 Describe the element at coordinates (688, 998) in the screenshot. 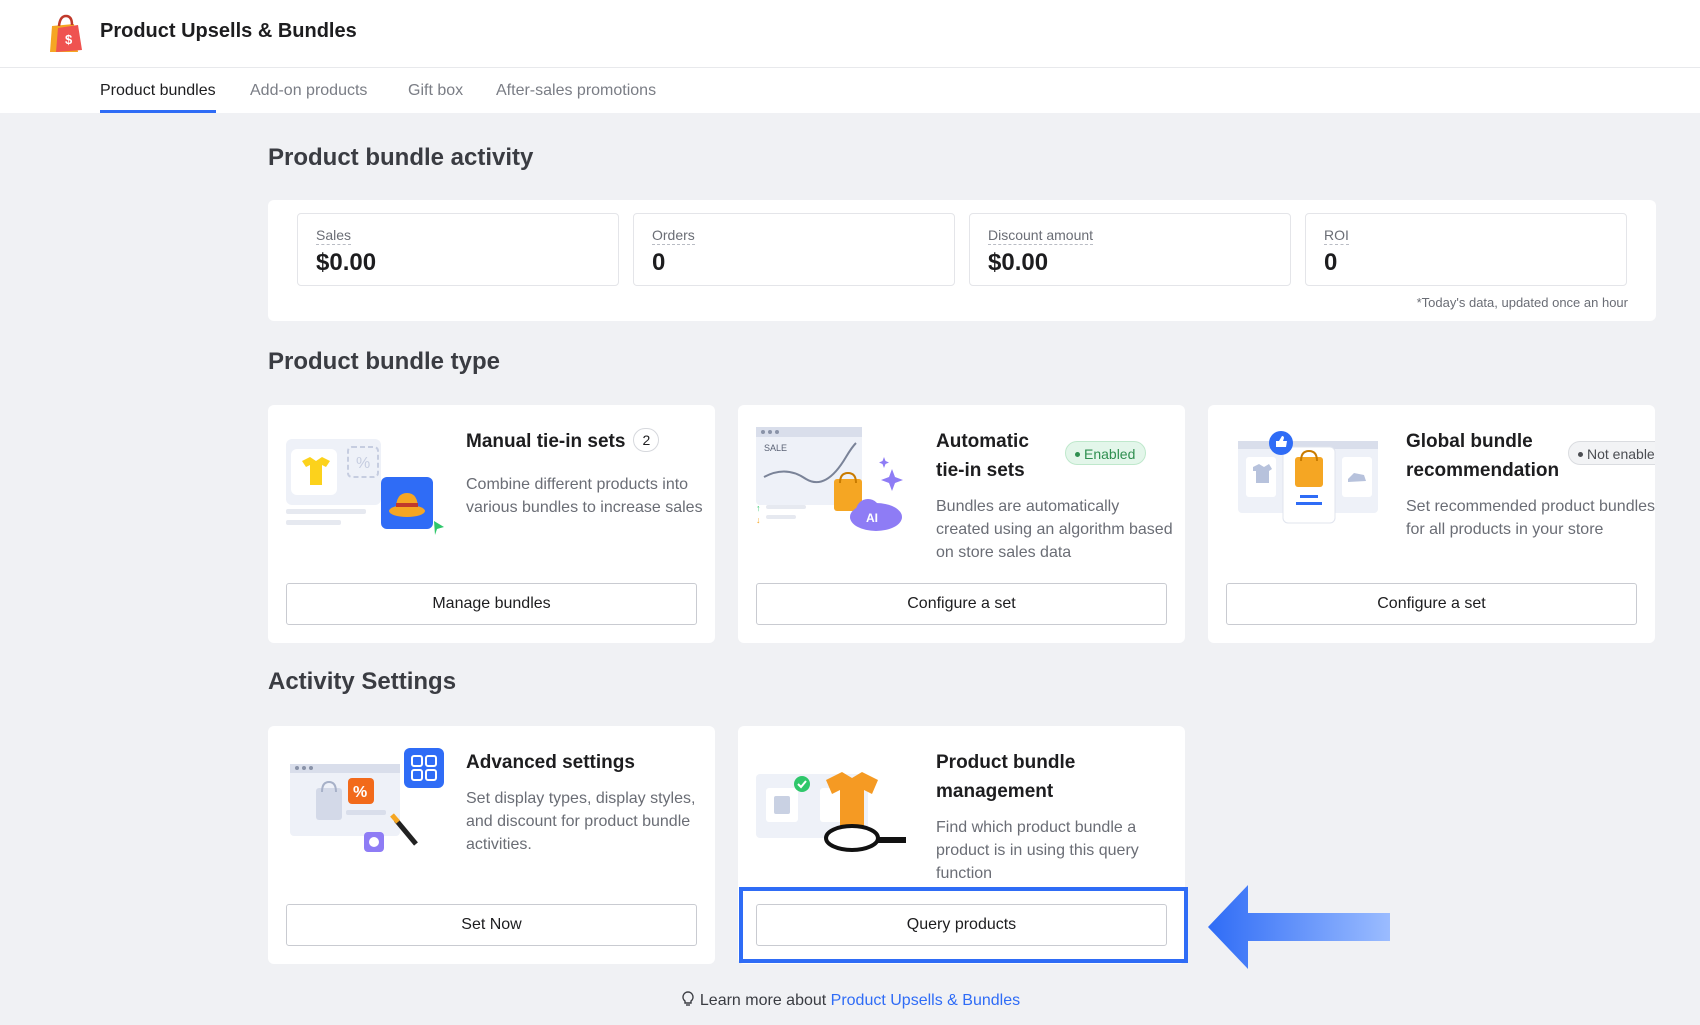

I see `lightbulb-icon` at that location.